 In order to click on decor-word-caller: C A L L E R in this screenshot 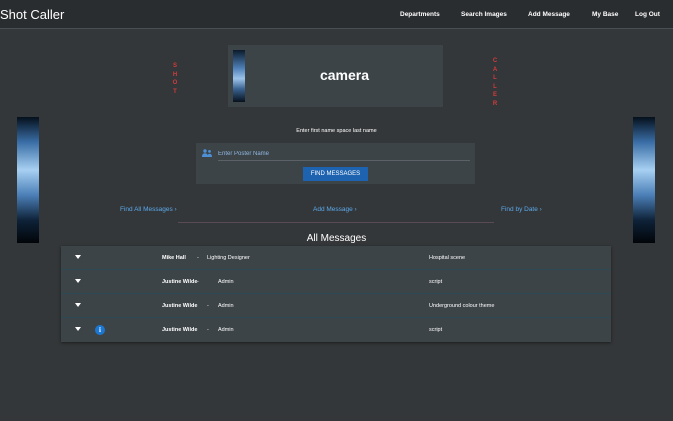, I will do `click(495, 82)`.